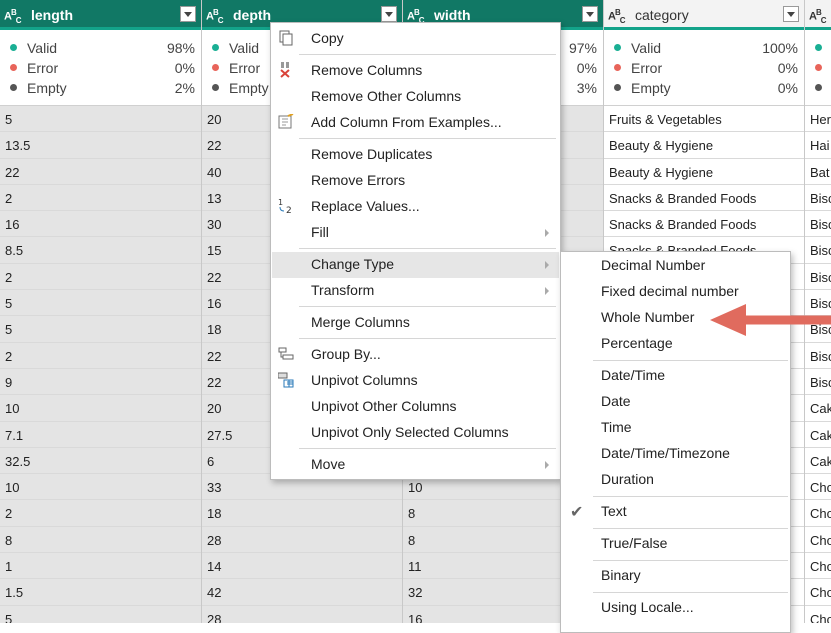 The width and height of the screenshot is (831, 633). What do you see at coordinates (675, 266) in the screenshot?
I see `type-decimal-number: Decimal Number` at bounding box center [675, 266].